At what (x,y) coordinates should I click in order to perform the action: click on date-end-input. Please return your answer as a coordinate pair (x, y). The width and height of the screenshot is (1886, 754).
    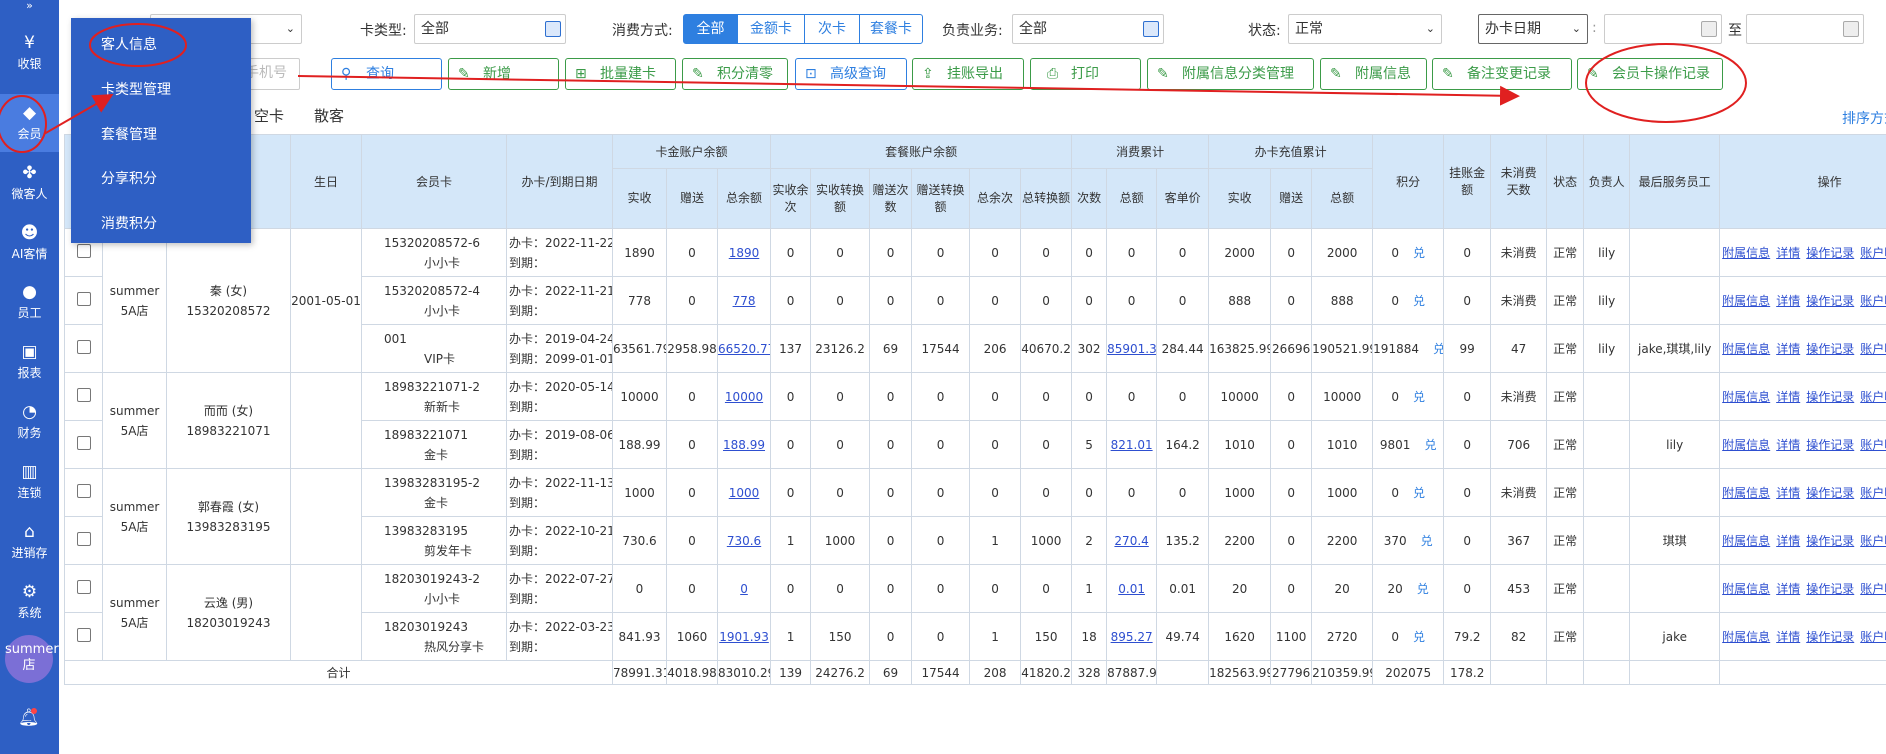
    Looking at the image, I should click on (1805, 29).